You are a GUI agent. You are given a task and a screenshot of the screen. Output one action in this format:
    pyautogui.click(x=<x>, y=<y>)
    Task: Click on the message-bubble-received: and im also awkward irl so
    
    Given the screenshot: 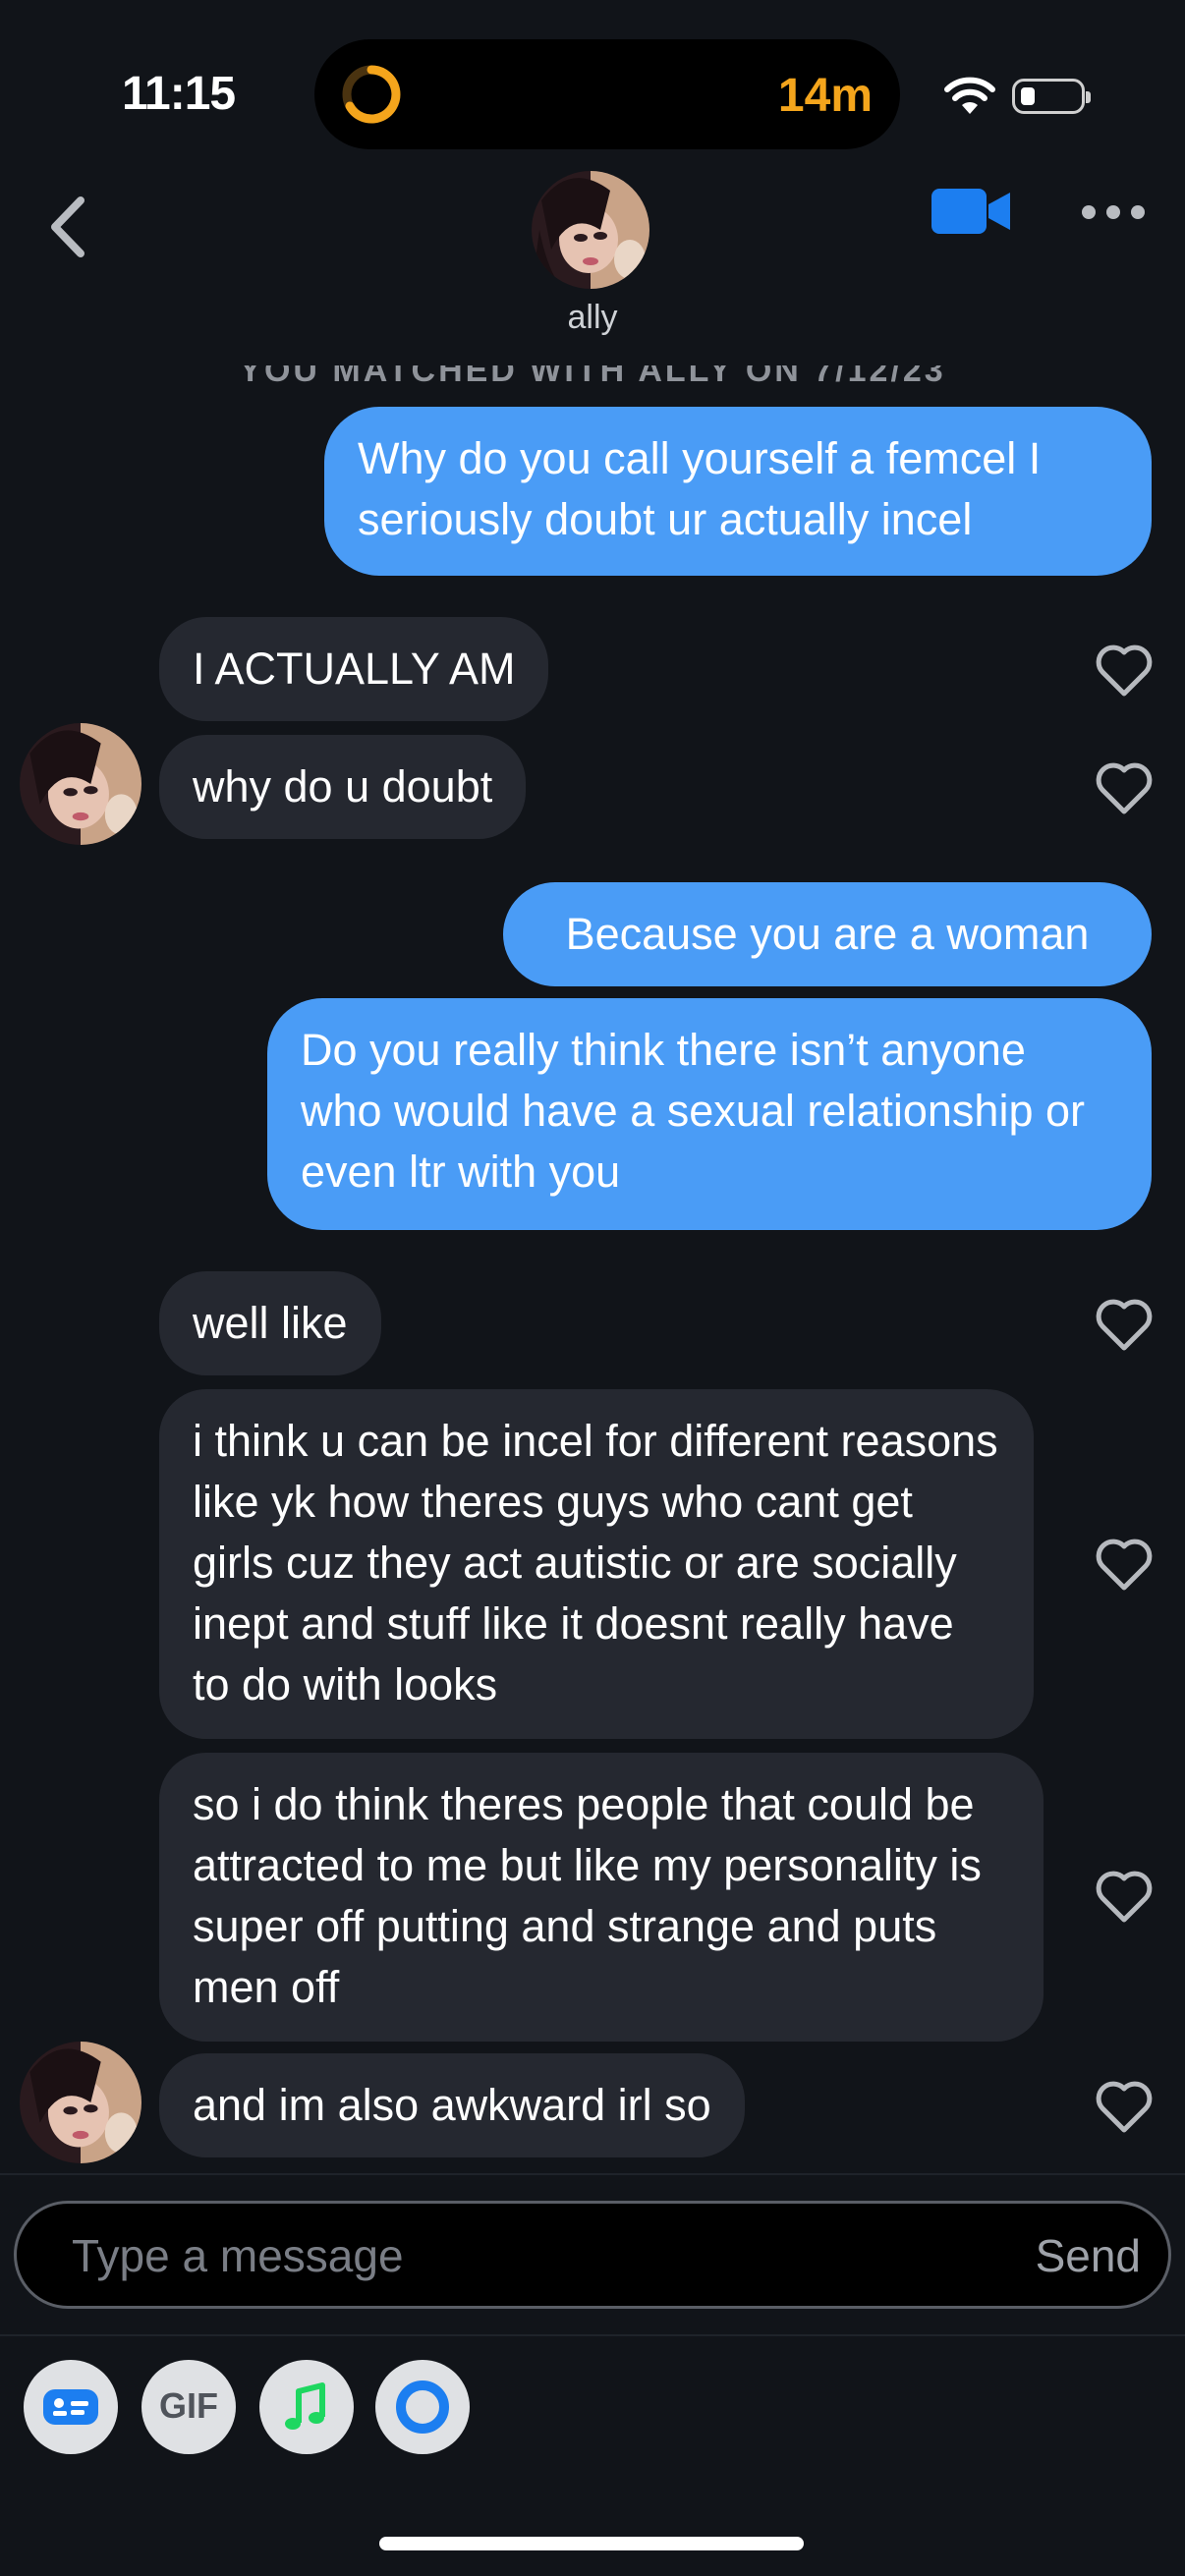 What is the action you would take?
    pyautogui.click(x=452, y=2105)
    